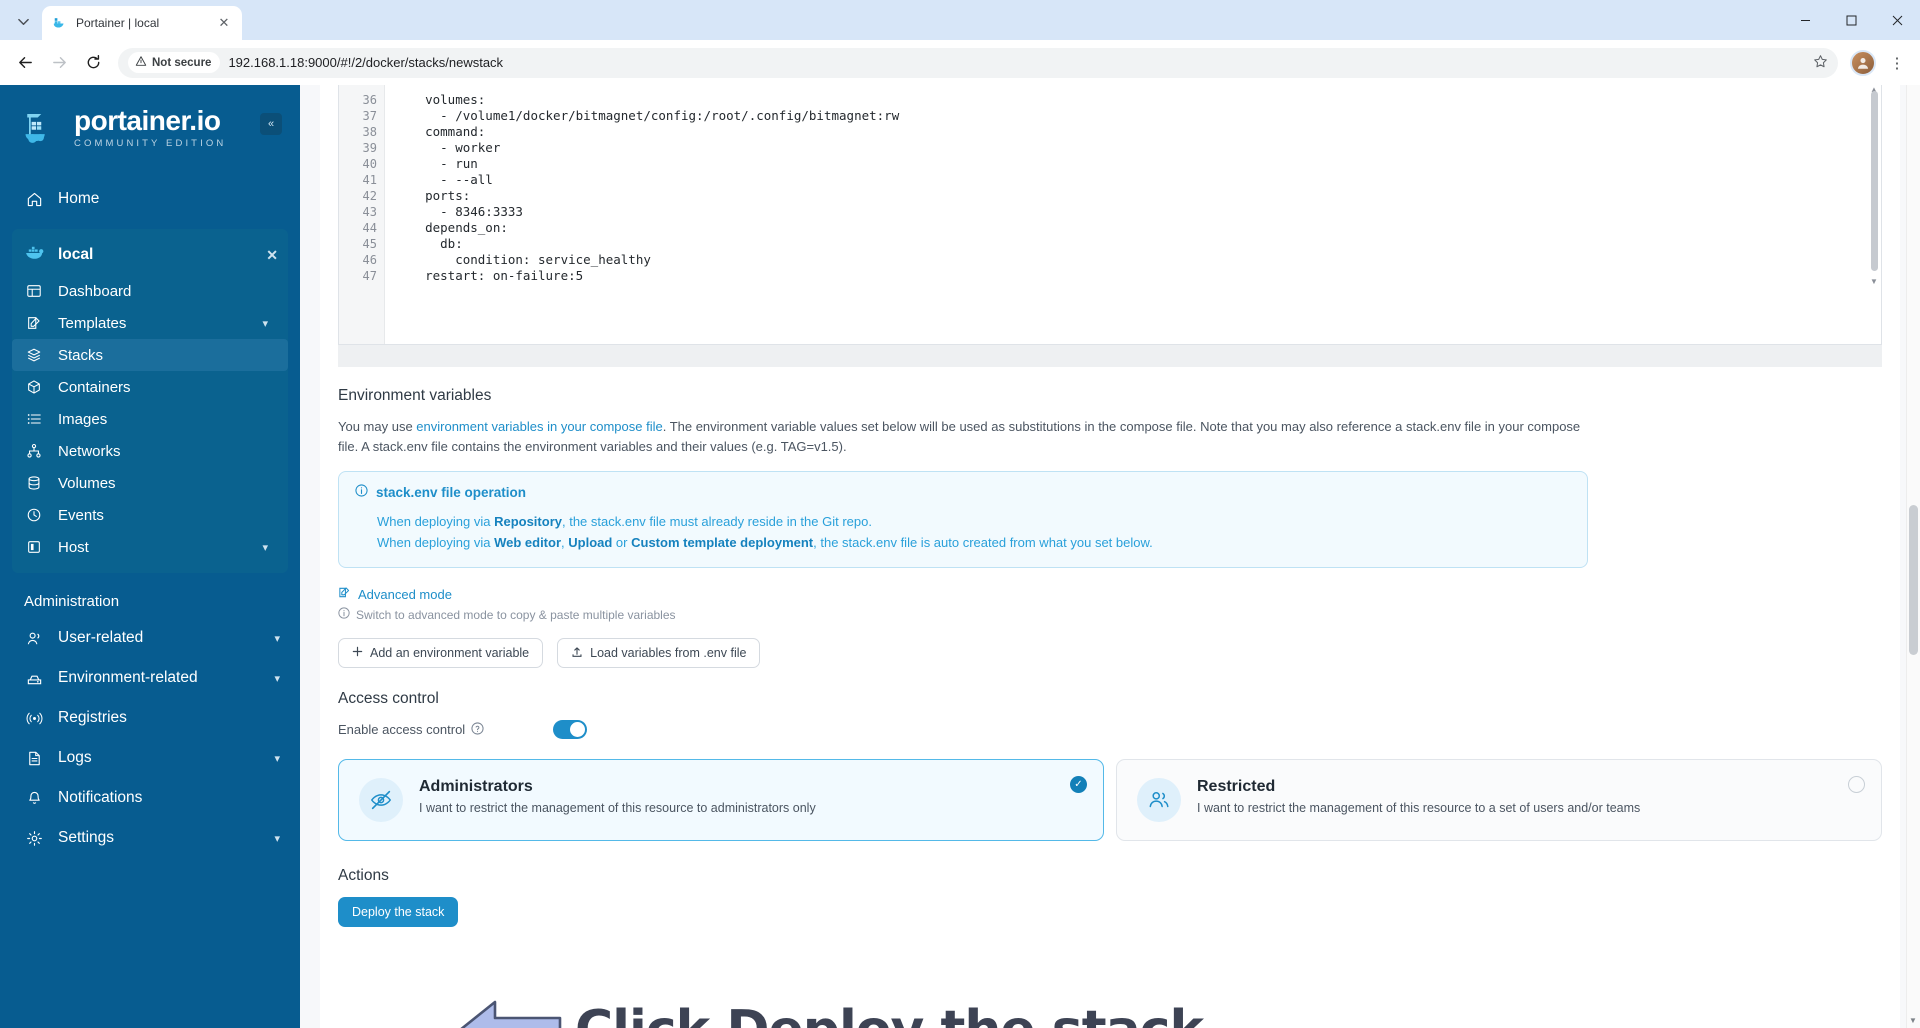 The height and width of the screenshot is (1028, 1920). What do you see at coordinates (150, 718) in the screenshot?
I see `sidebar-item-registries: Registries` at bounding box center [150, 718].